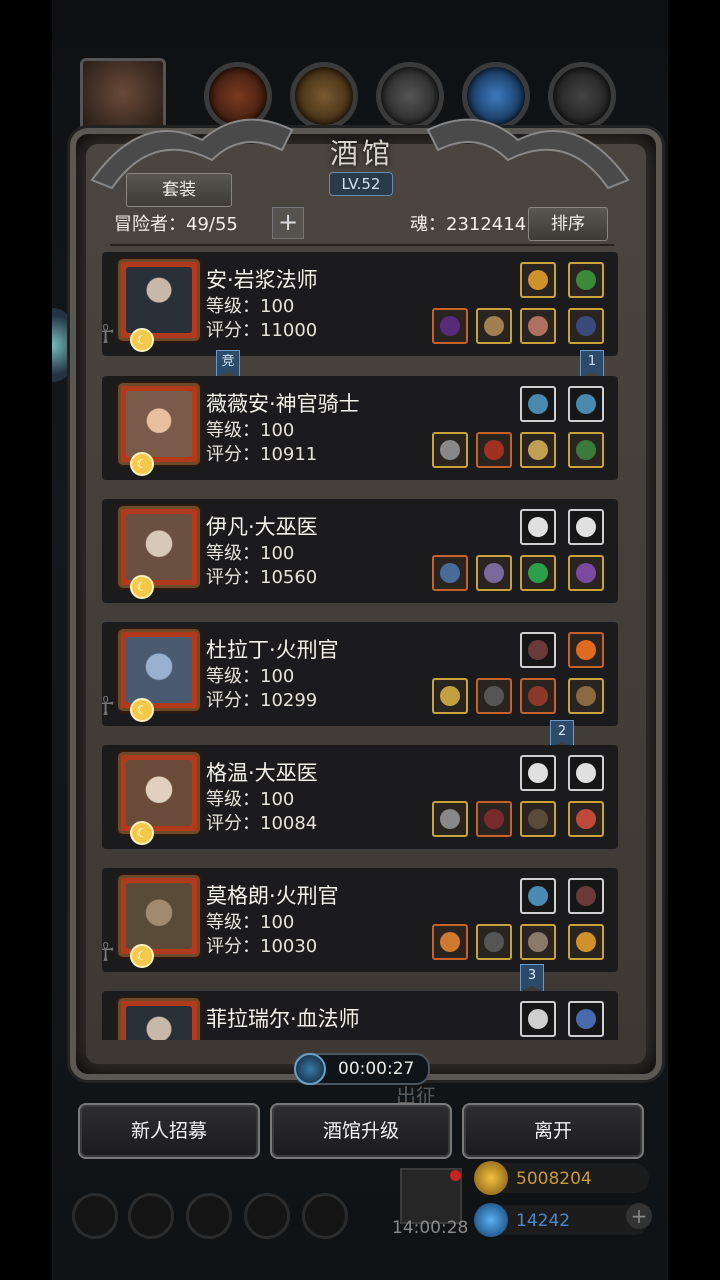 The width and height of the screenshot is (720, 1280). What do you see at coordinates (272, 896) in the screenshot?
I see `hero-name: 莫格朗·火刑官` at bounding box center [272, 896].